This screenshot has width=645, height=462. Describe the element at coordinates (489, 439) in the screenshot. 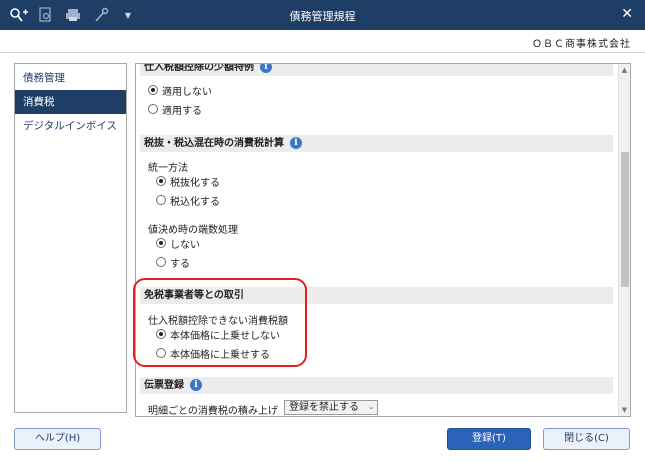

I see `register-button: 登録(T)` at that location.